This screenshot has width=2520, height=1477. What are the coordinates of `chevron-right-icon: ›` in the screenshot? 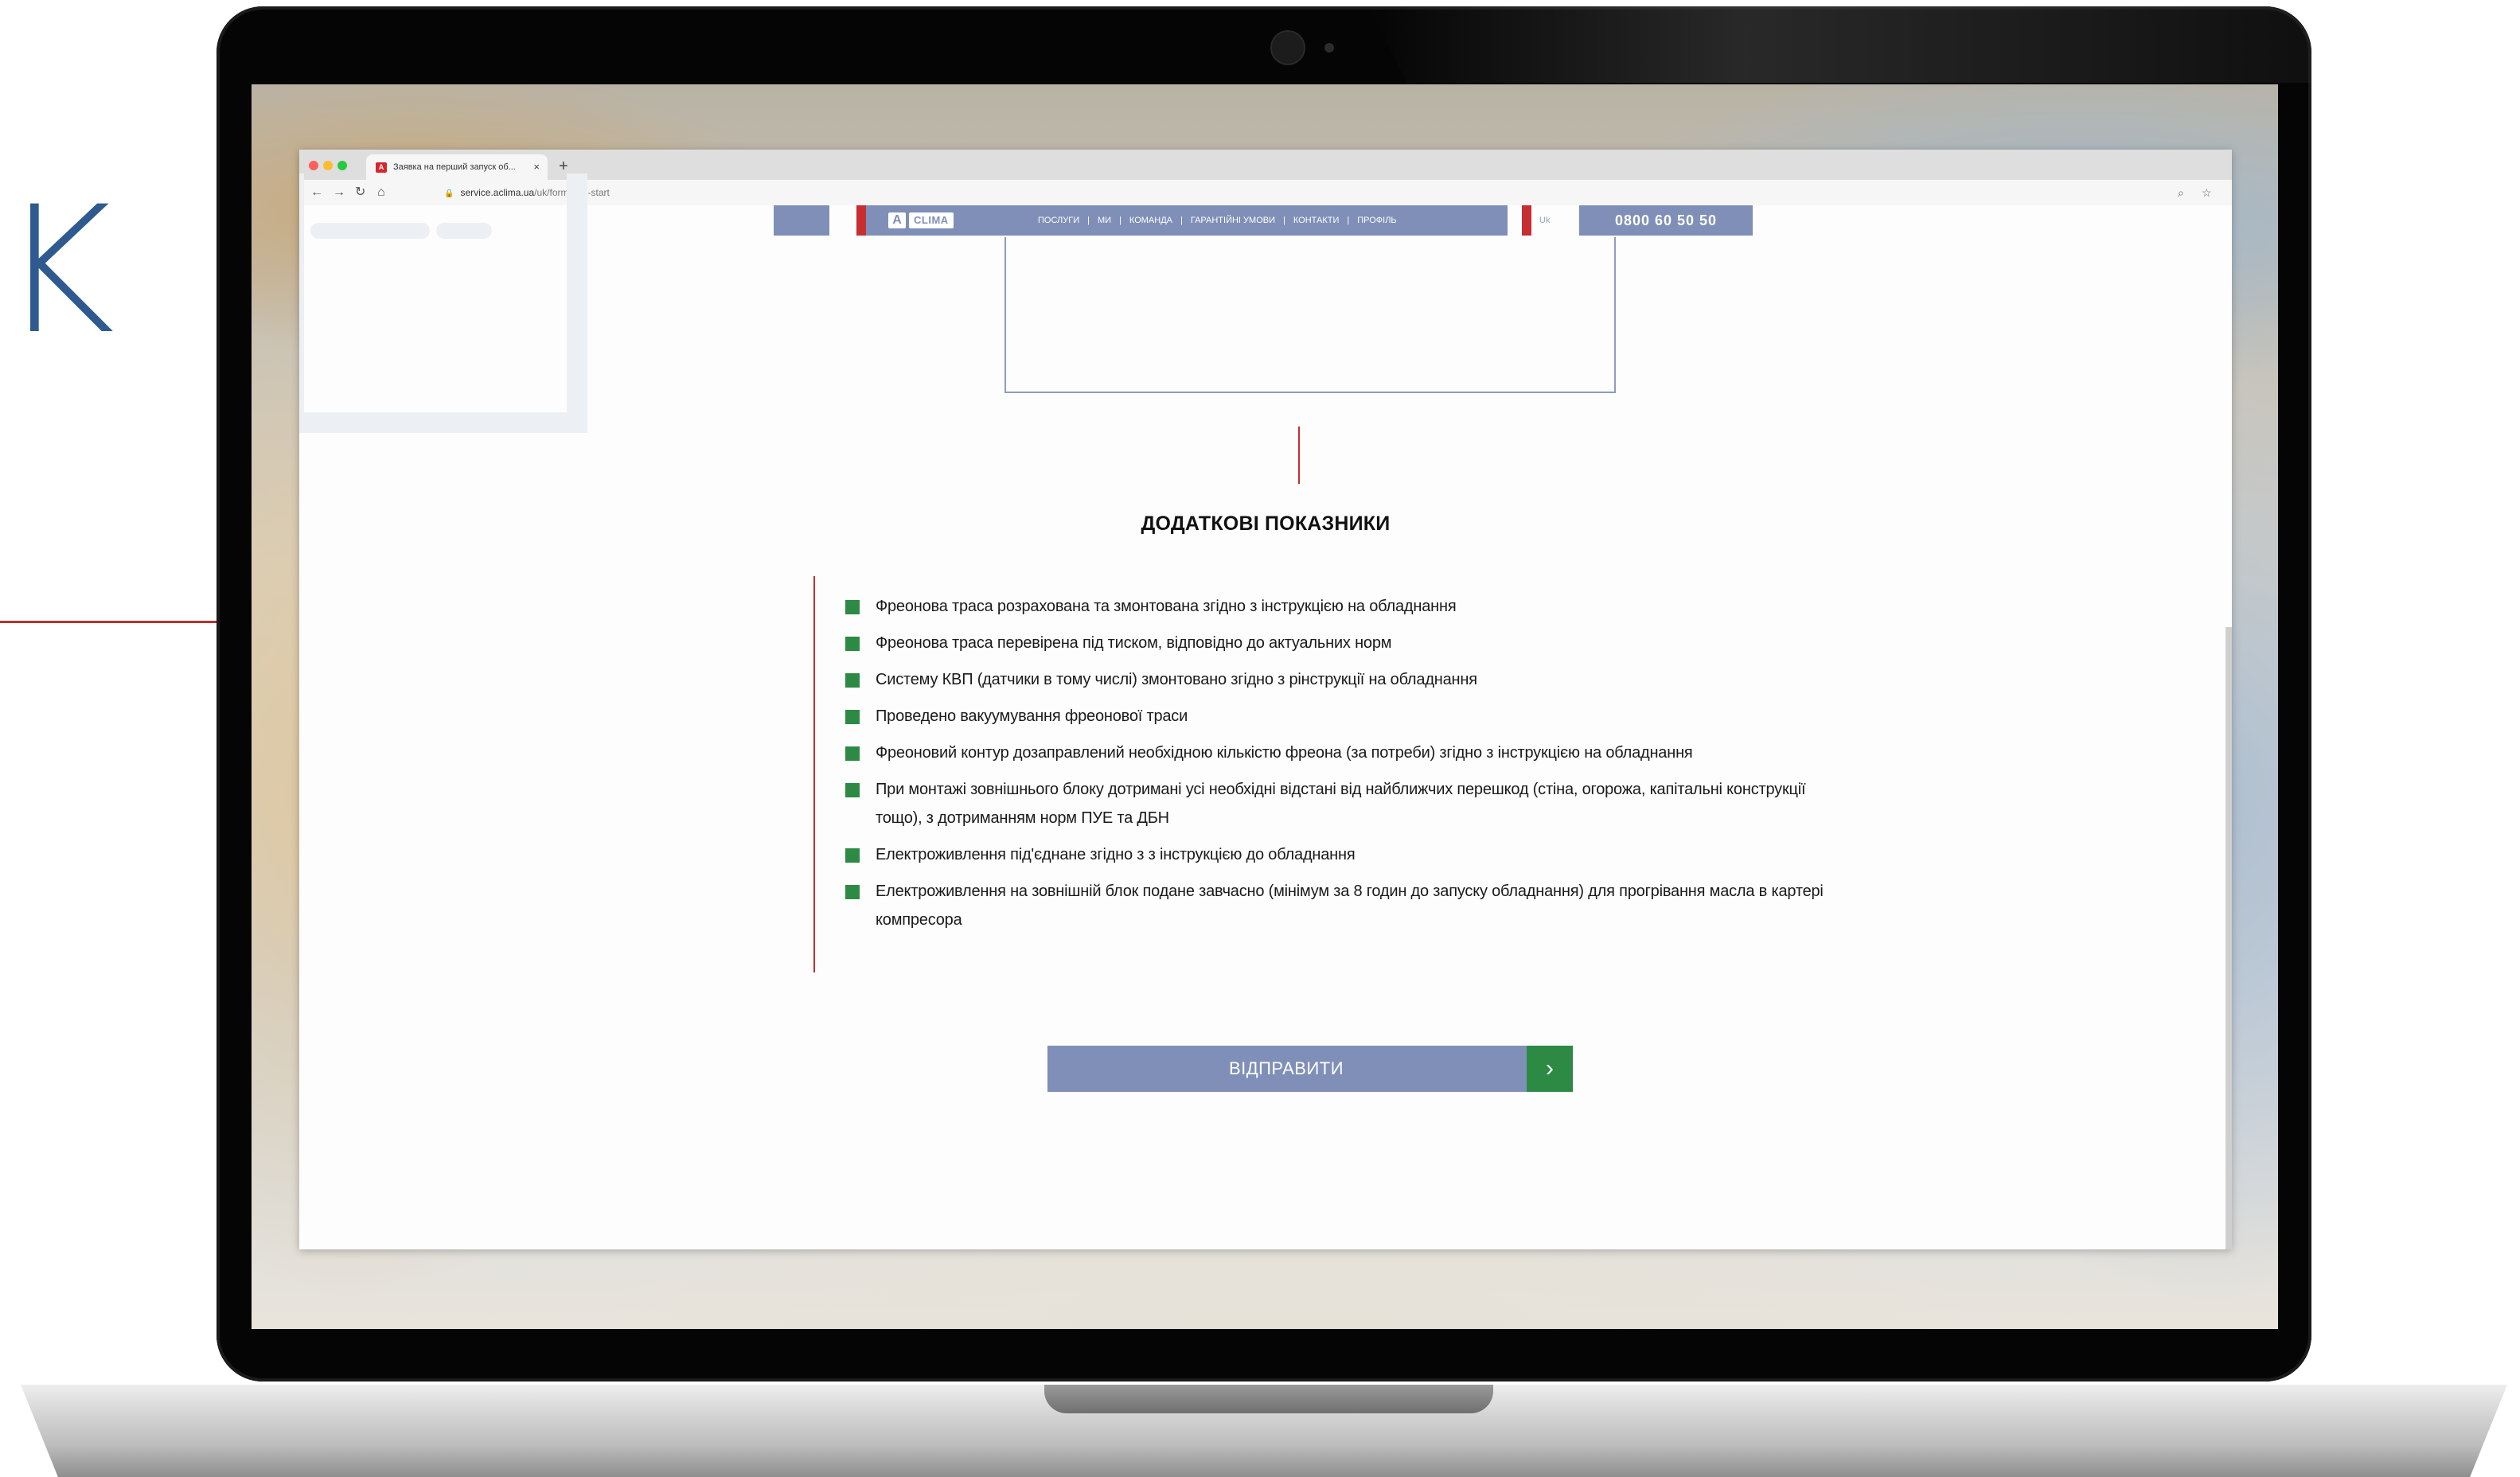 It's located at (1550, 1069).